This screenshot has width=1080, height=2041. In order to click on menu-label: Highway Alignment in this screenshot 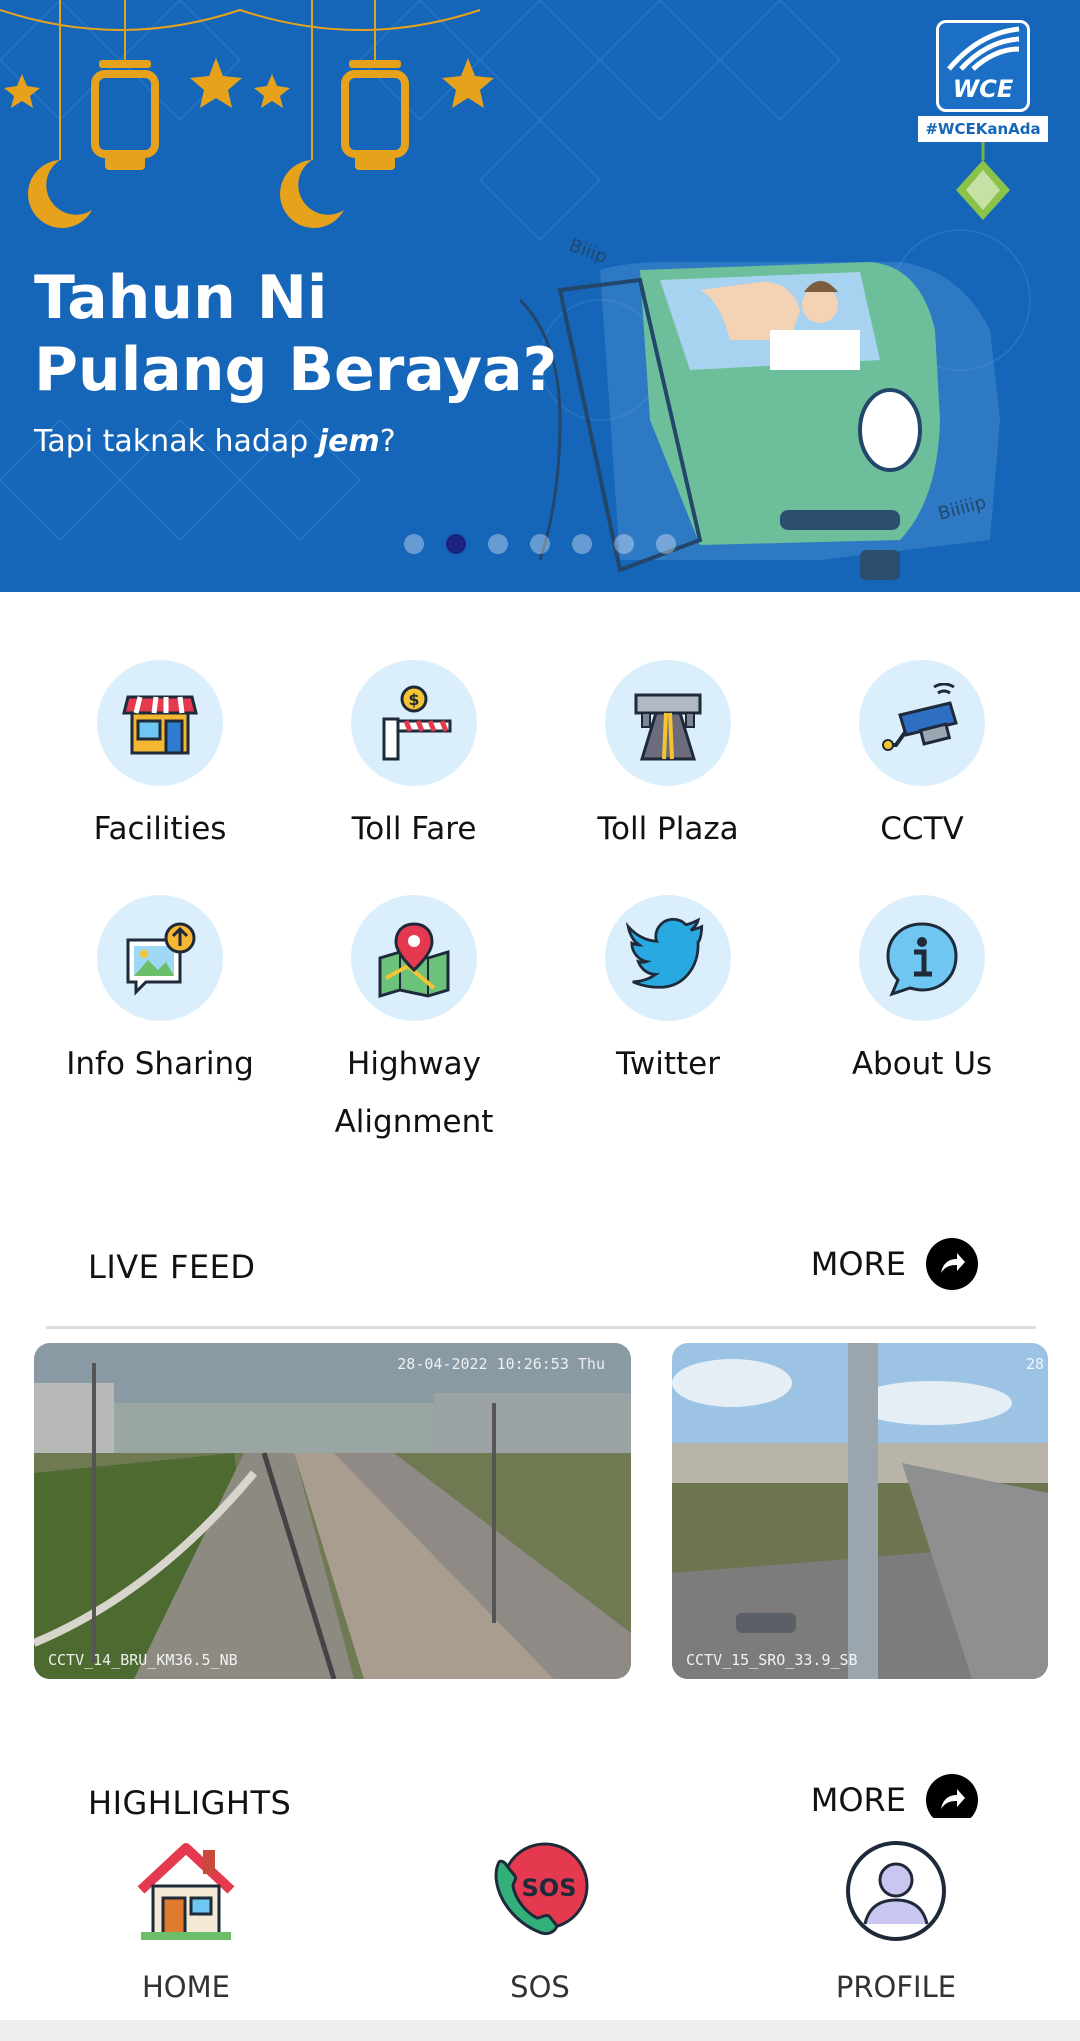, I will do `click(414, 1093)`.